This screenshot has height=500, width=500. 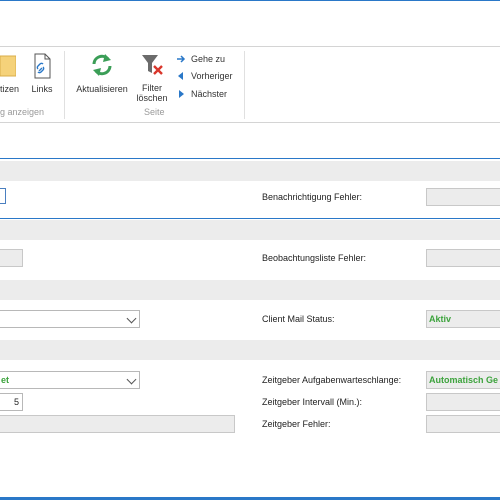 I want to click on interval-input: 5, so click(x=11, y=402).